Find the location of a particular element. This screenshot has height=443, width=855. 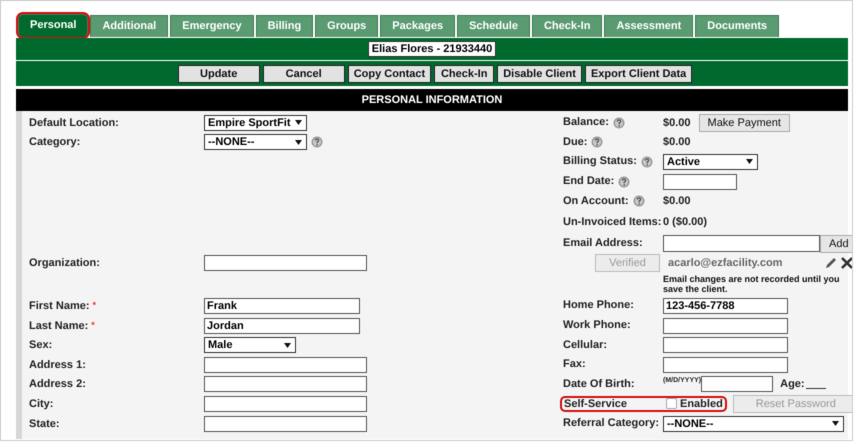

text-field: 123-456-7788 is located at coordinates (725, 306).